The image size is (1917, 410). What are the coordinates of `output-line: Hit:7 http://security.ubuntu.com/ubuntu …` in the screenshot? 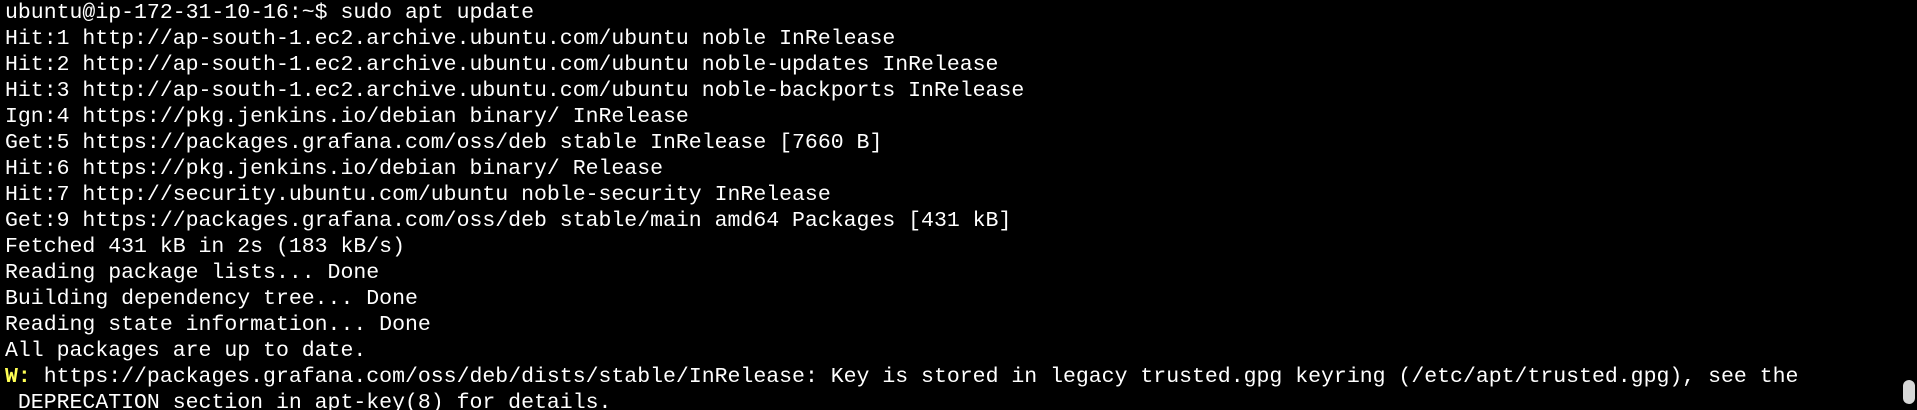 It's located at (418, 195).